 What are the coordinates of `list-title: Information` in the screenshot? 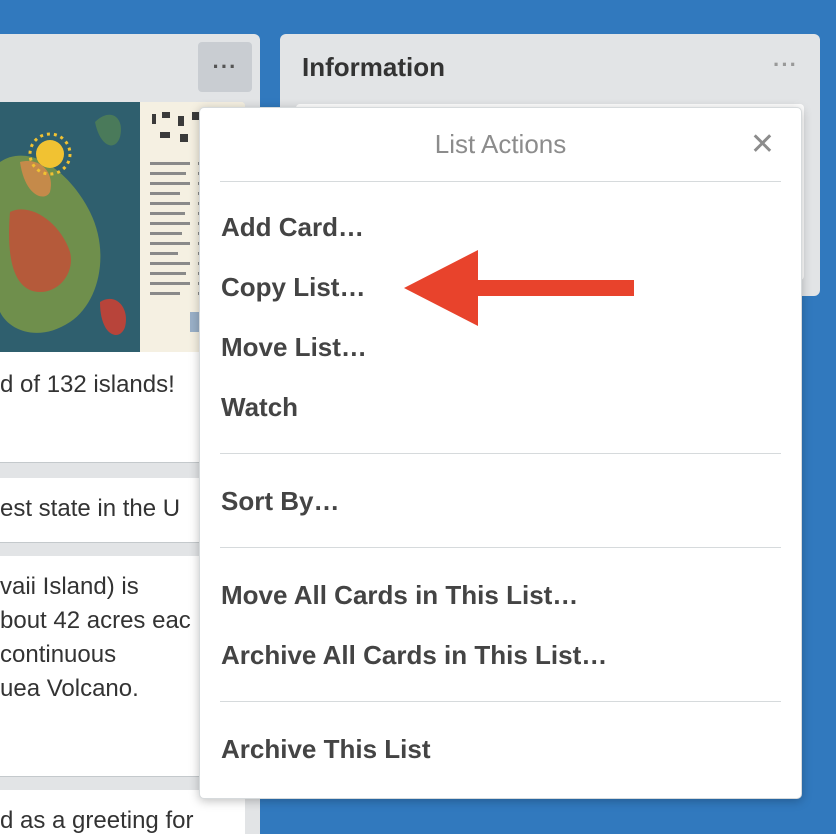 It's located at (373, 67).